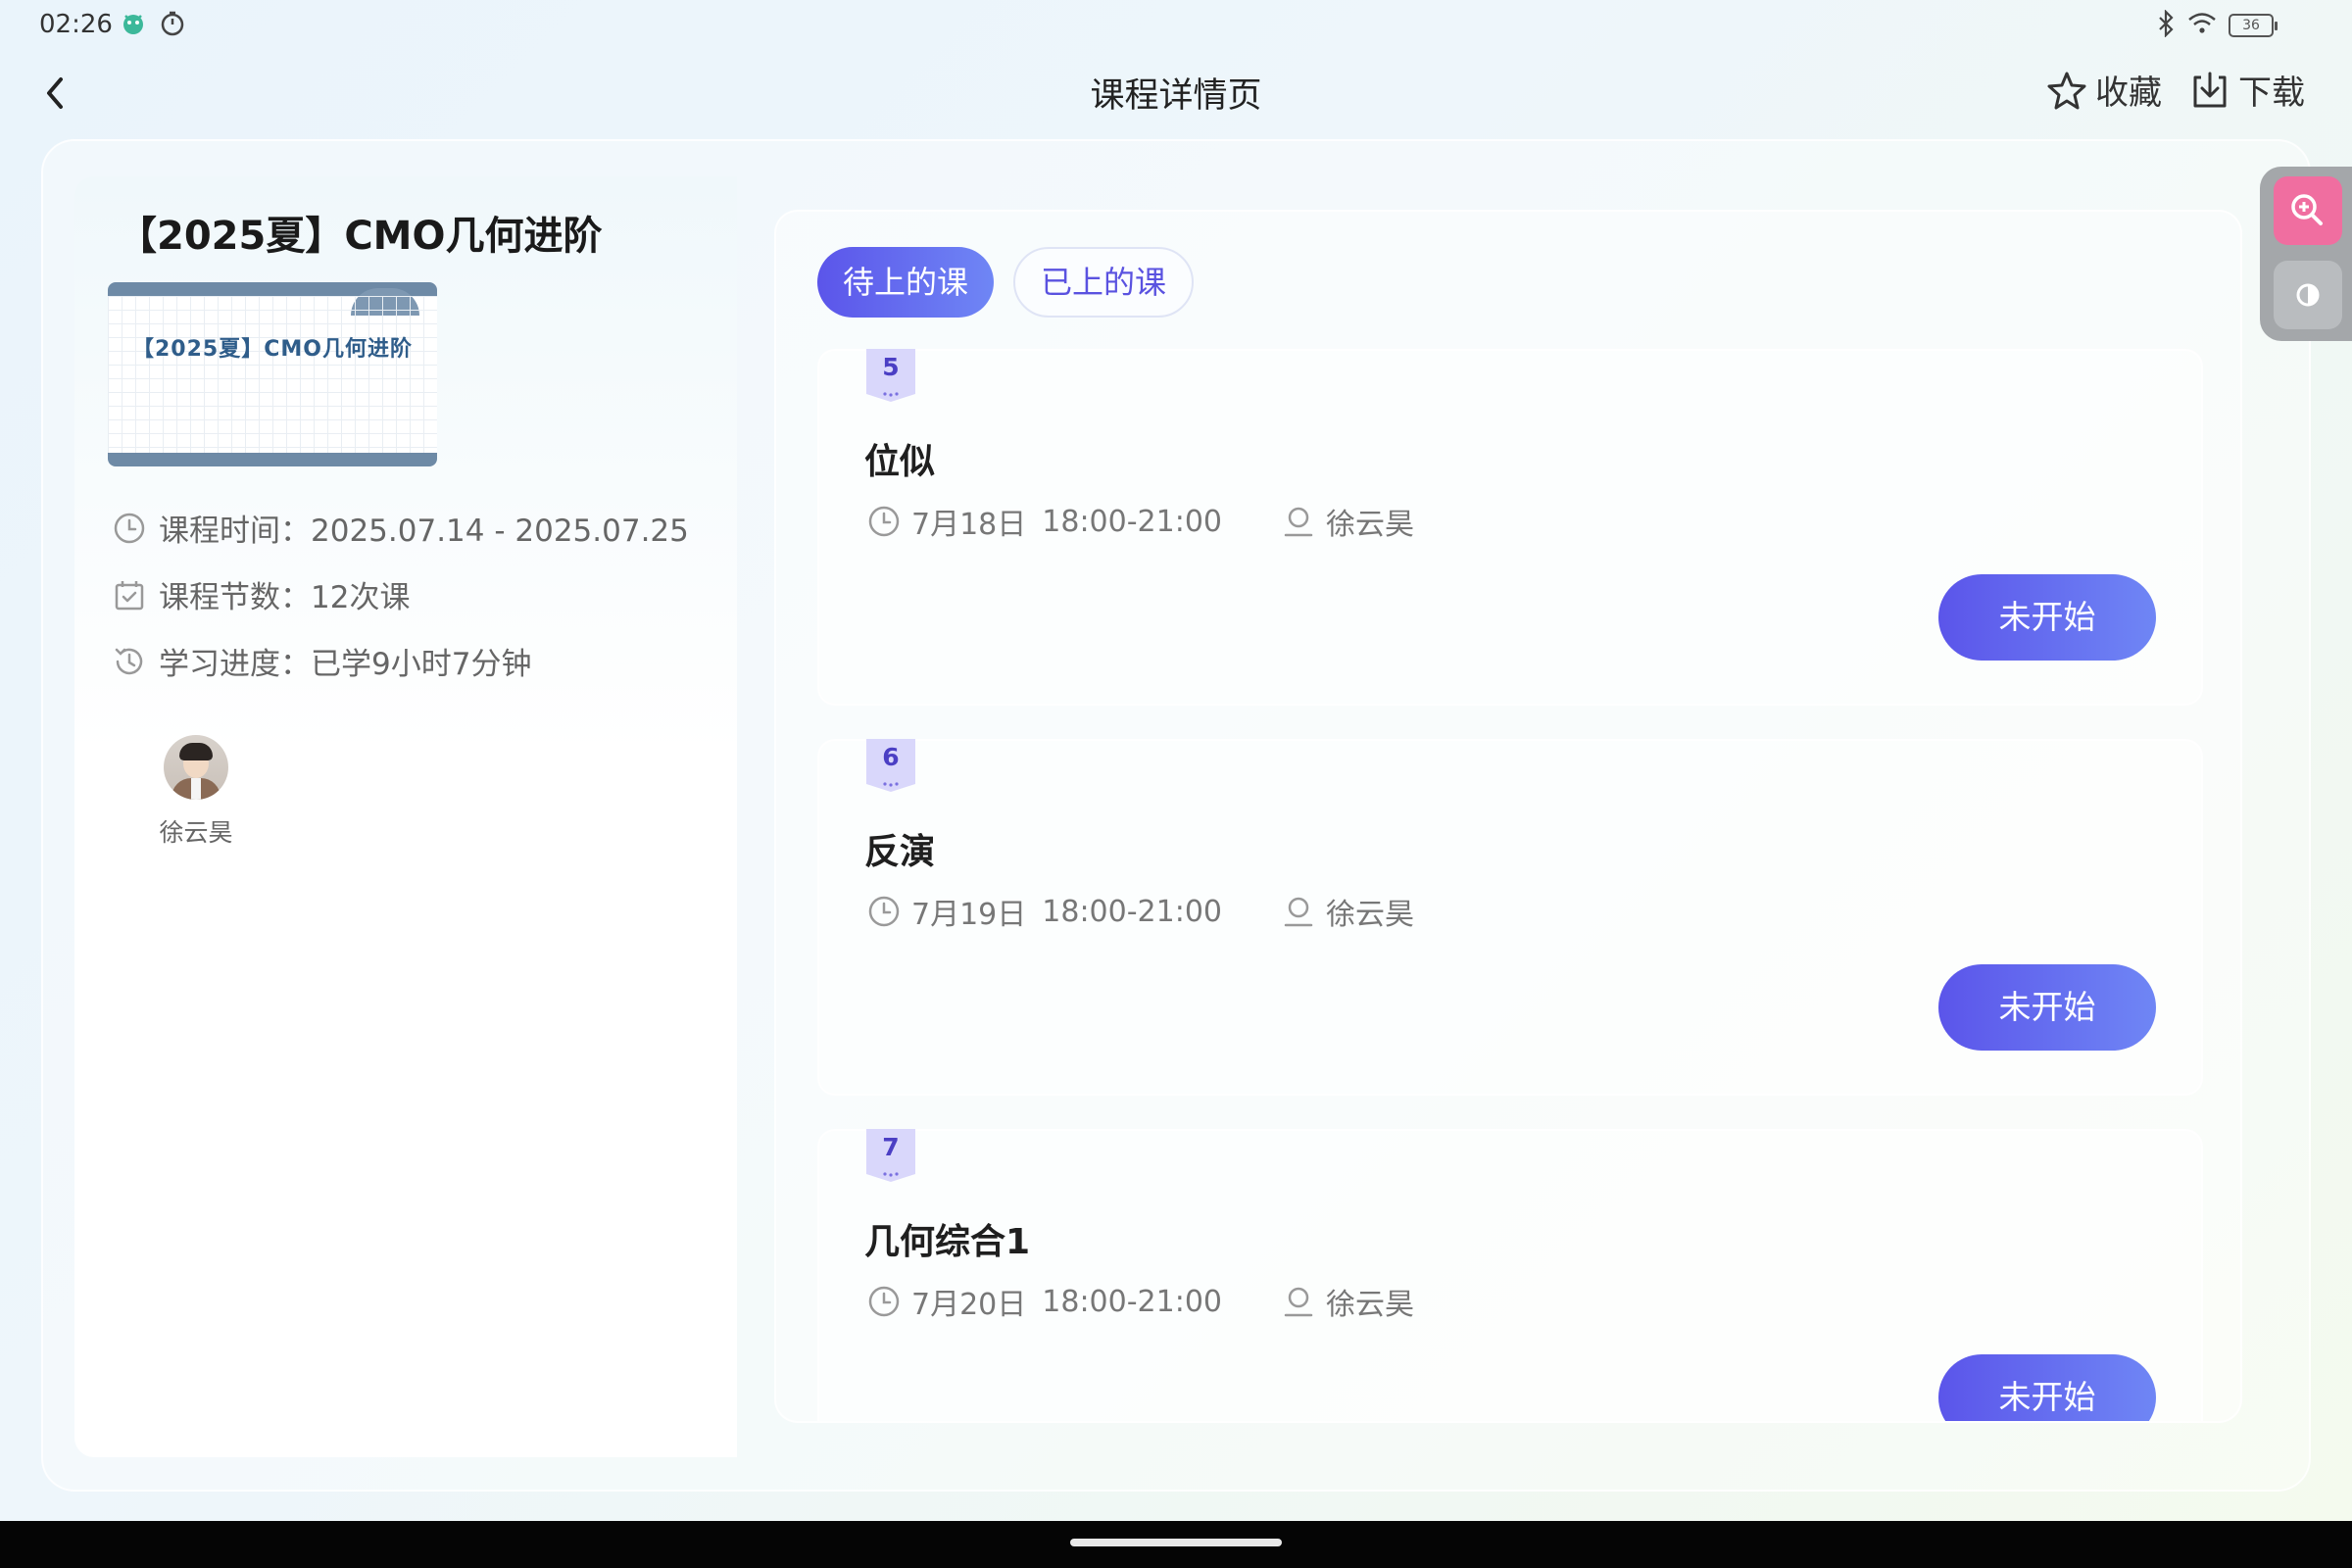 The image size is (2352, 1568). I want to click on lesson-number-badge: 5, so click(890, 376).